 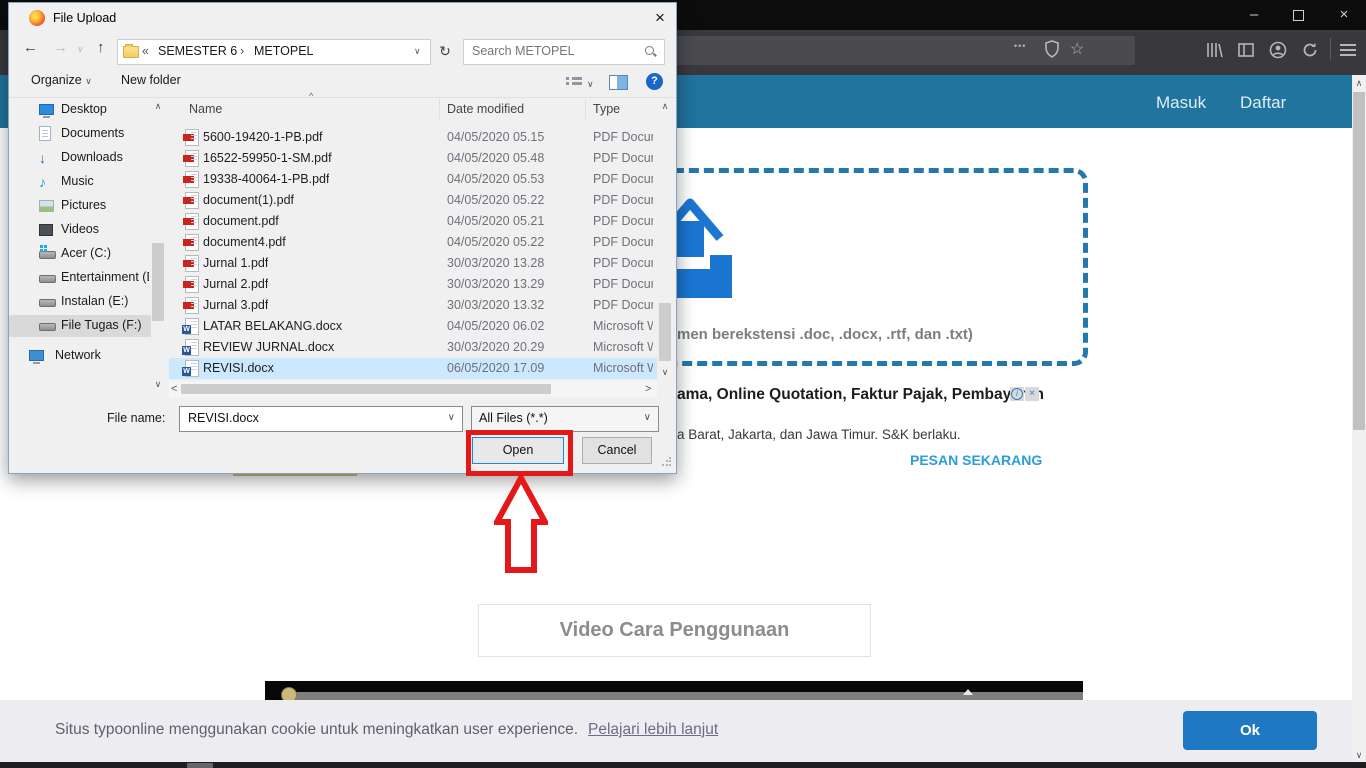 I want to click on breadcrumb: « SEMESTER 6 › METOPEL ∨, so click(x=274, y=52).